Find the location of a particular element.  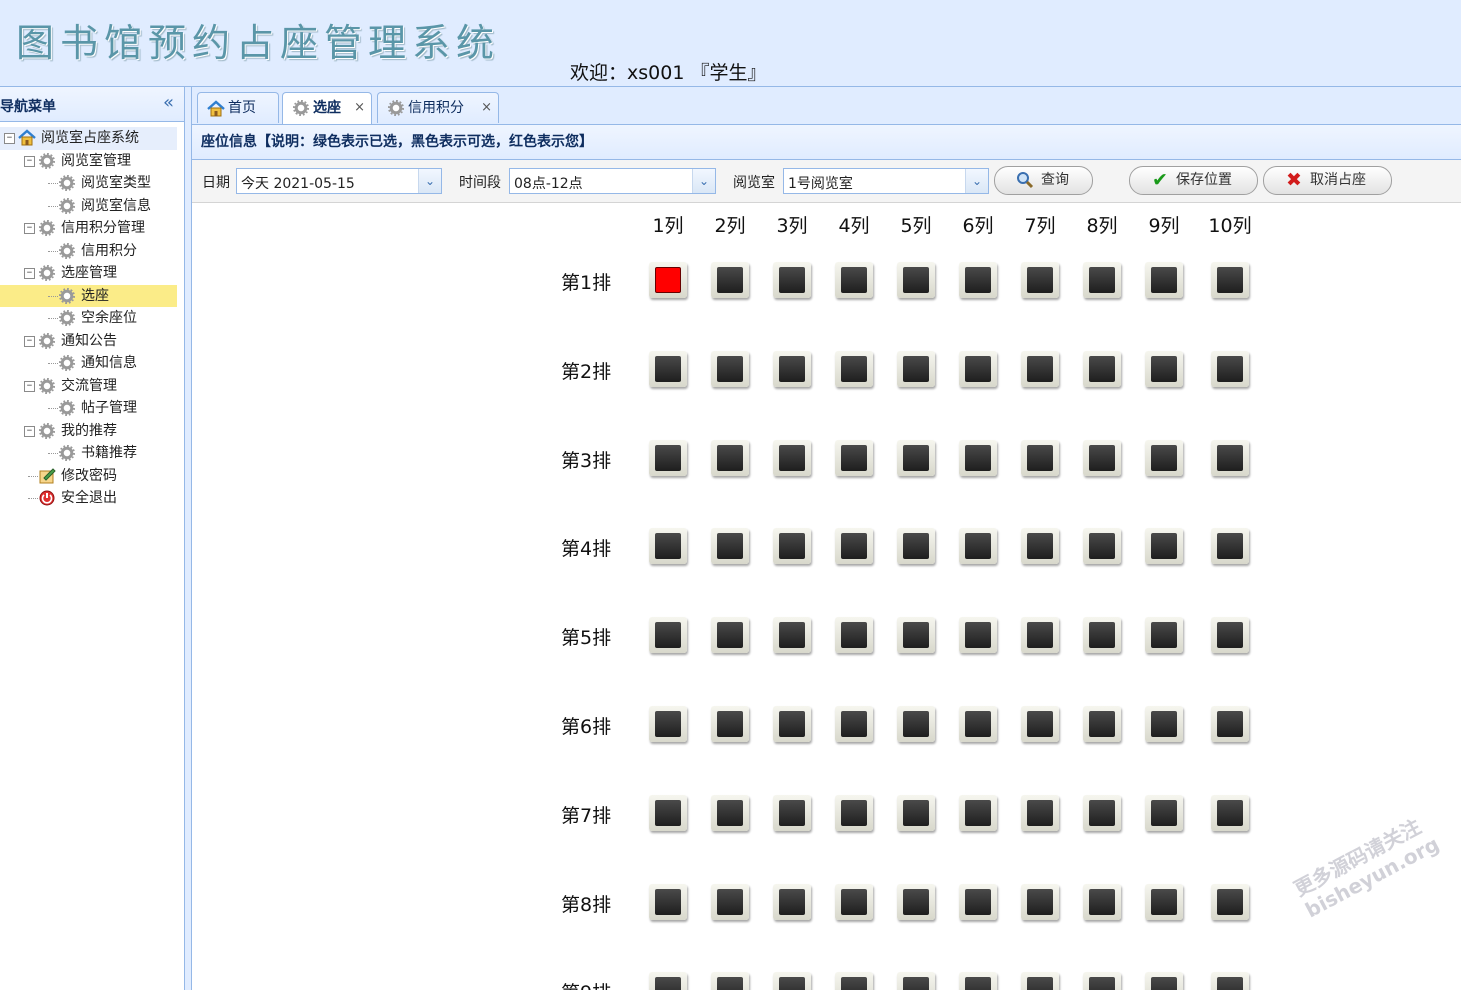

tab-1: 选座 × is located at coordinates (327, 108).